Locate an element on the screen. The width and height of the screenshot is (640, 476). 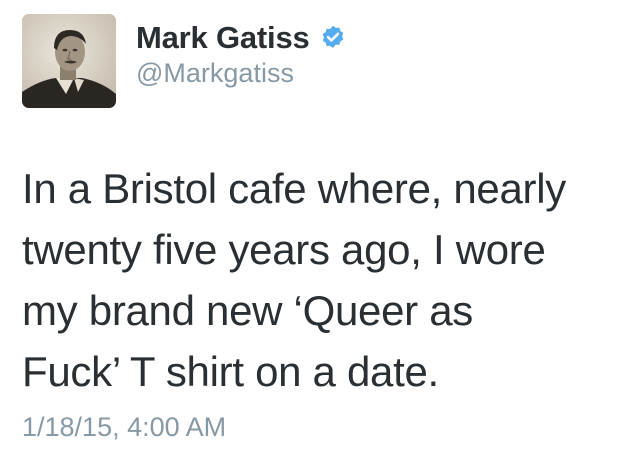
tweet-text-line: Fuck’ T shirt on a date. is located at coordinates (230, 371).